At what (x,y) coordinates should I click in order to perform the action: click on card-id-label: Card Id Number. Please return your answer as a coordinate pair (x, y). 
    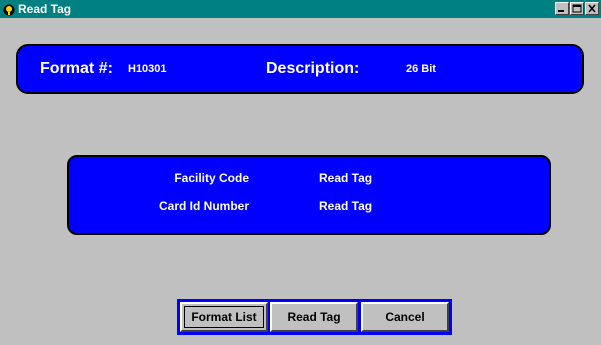
    Looking at the image, I should click on (203, 206).